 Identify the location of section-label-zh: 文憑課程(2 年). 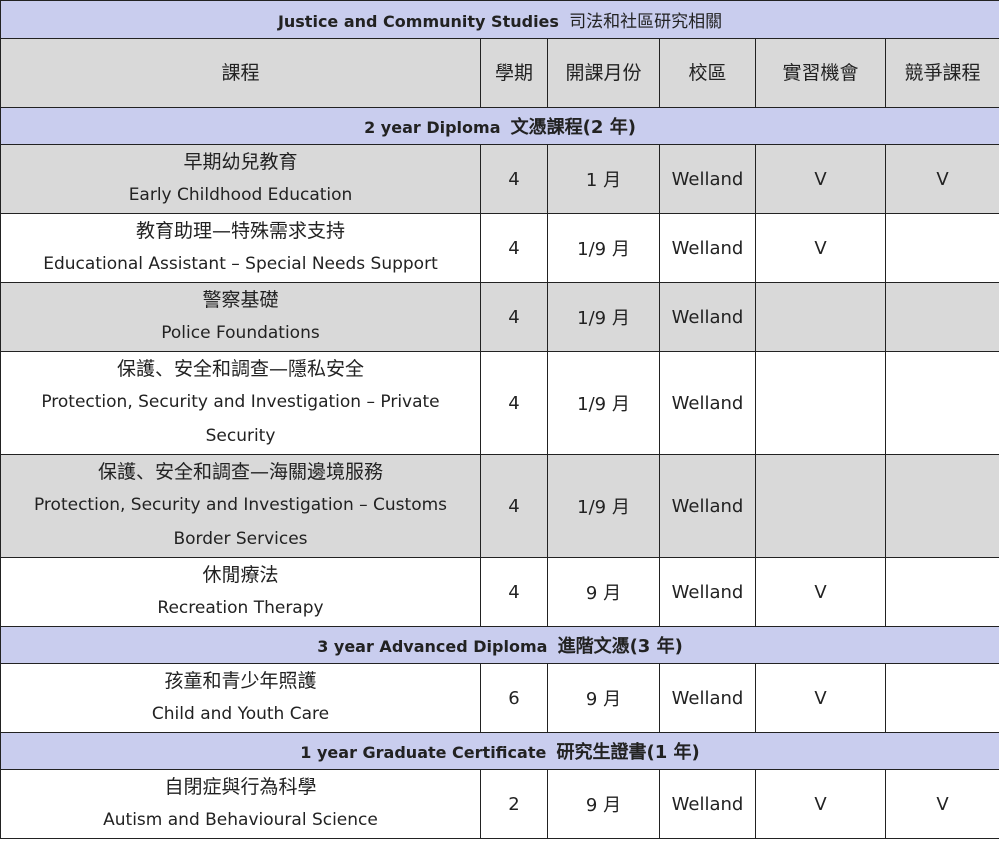
(573, 127).